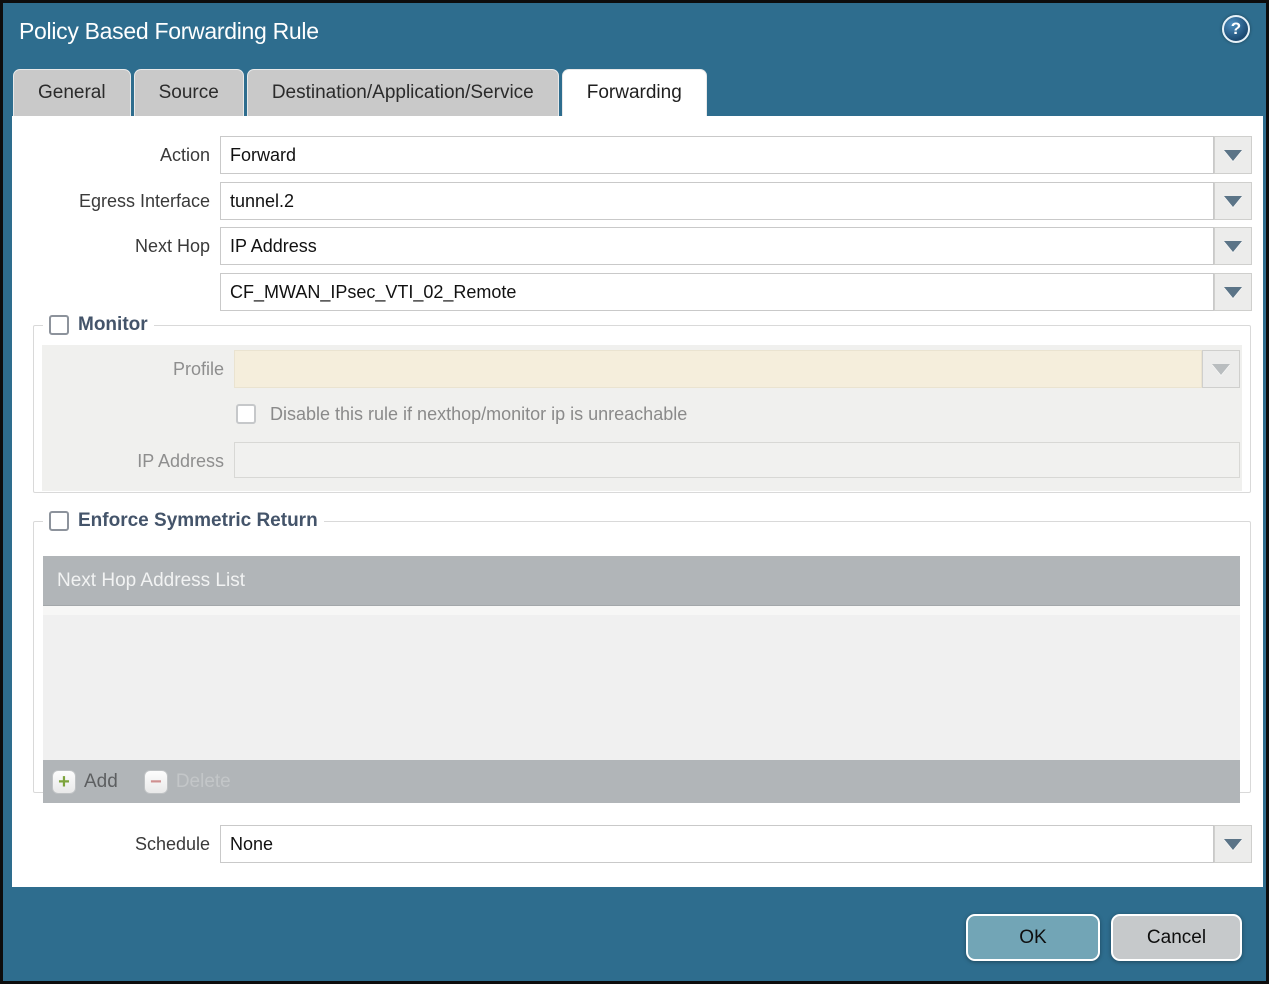 Image resolution: width=1269 pixels, height=984 pixels. What do you see at coordinates (717, 201) in the screenshot?
I see `egress-interface-select: tunnel.2` at bounding box center [717, 201].